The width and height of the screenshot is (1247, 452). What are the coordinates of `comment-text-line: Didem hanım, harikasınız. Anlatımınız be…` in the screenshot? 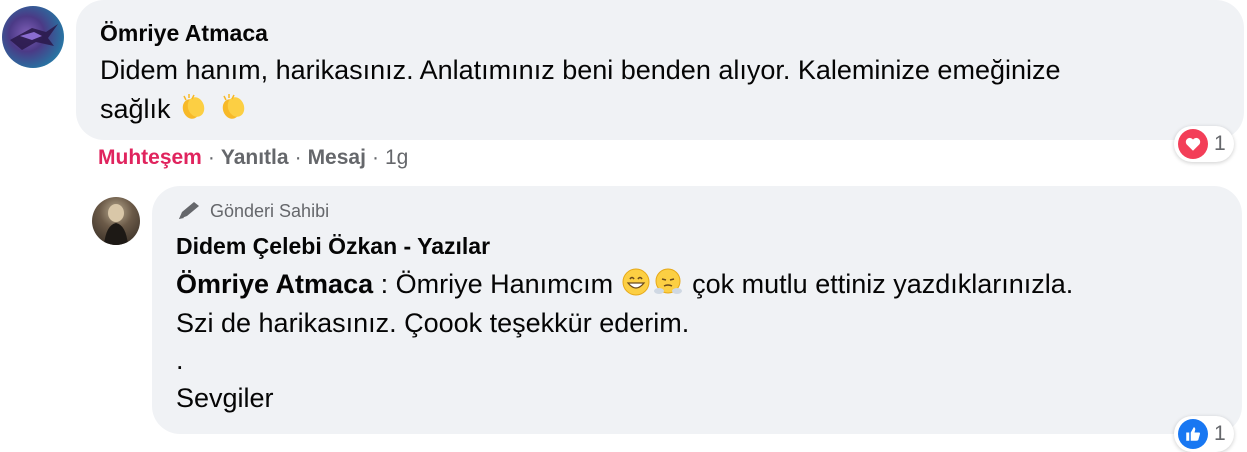 It's located at (580, 70).